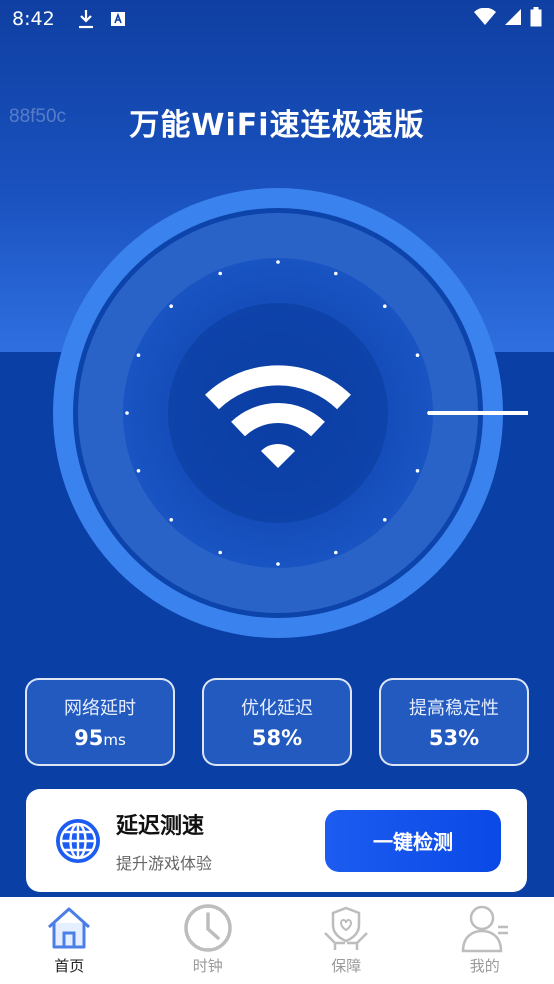  What do you see at coordinates (33, 19) in the screenshot?
I see `status-time: 8:42` at bounding box center [33, 19].